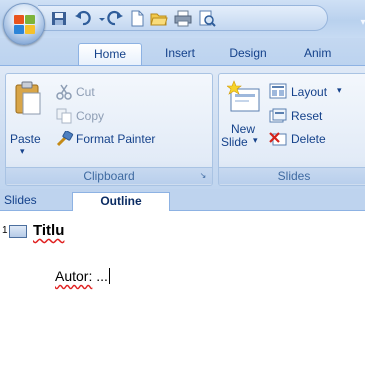  What do you see at coordinates (83, 18) in the screenshot?
I see `undo-icon` at bounding box center [83, 18].